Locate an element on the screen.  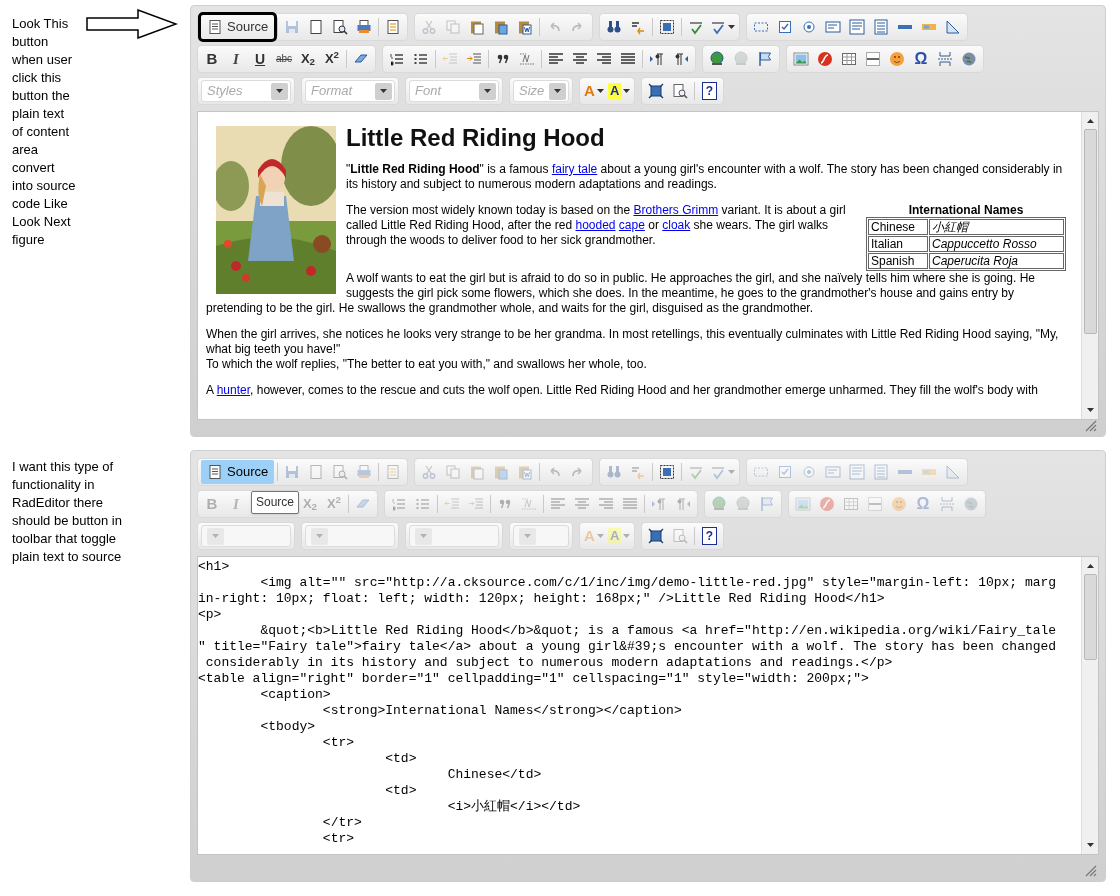
link: cape is located at coordinates (631, 225).